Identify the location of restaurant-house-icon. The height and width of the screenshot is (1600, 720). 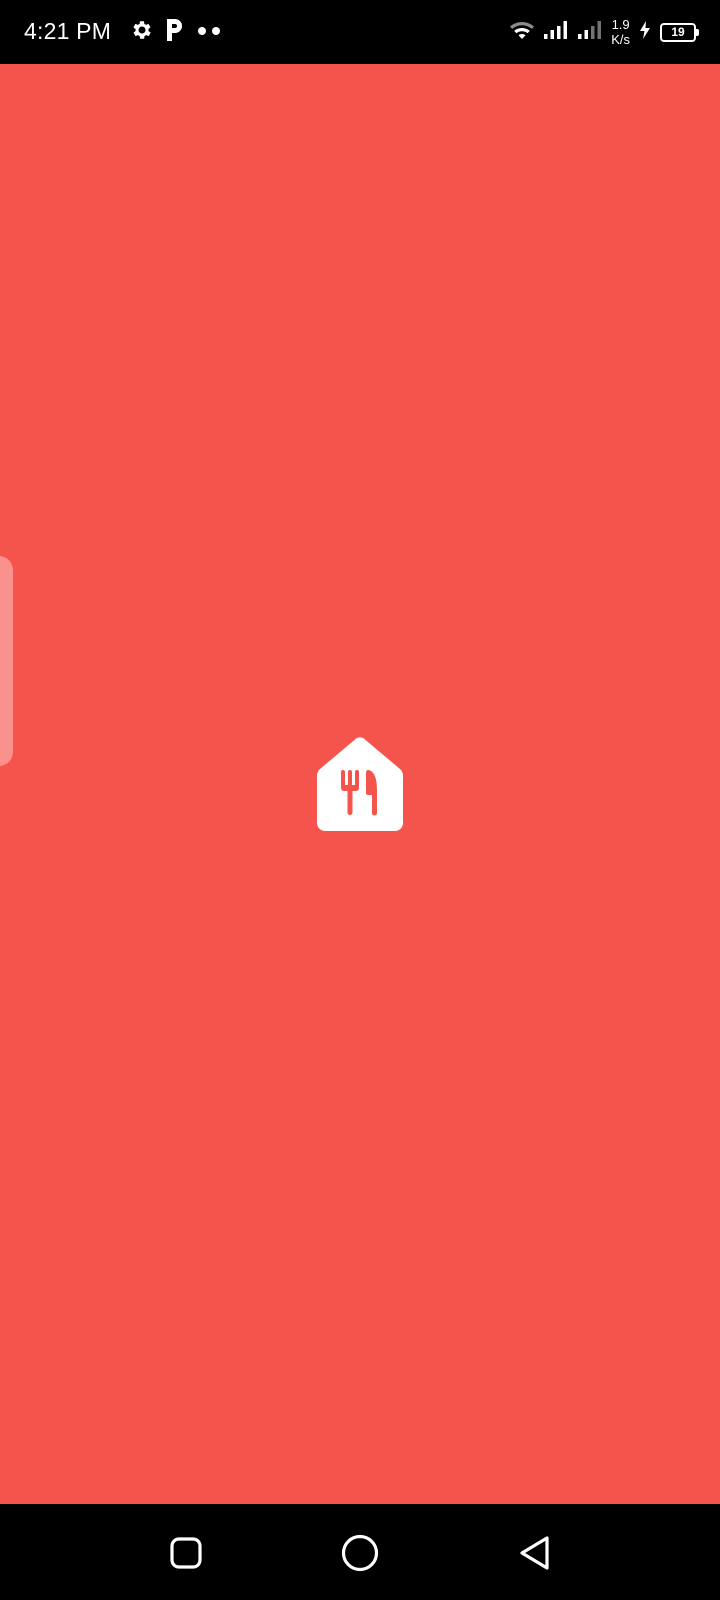
(360, 785).